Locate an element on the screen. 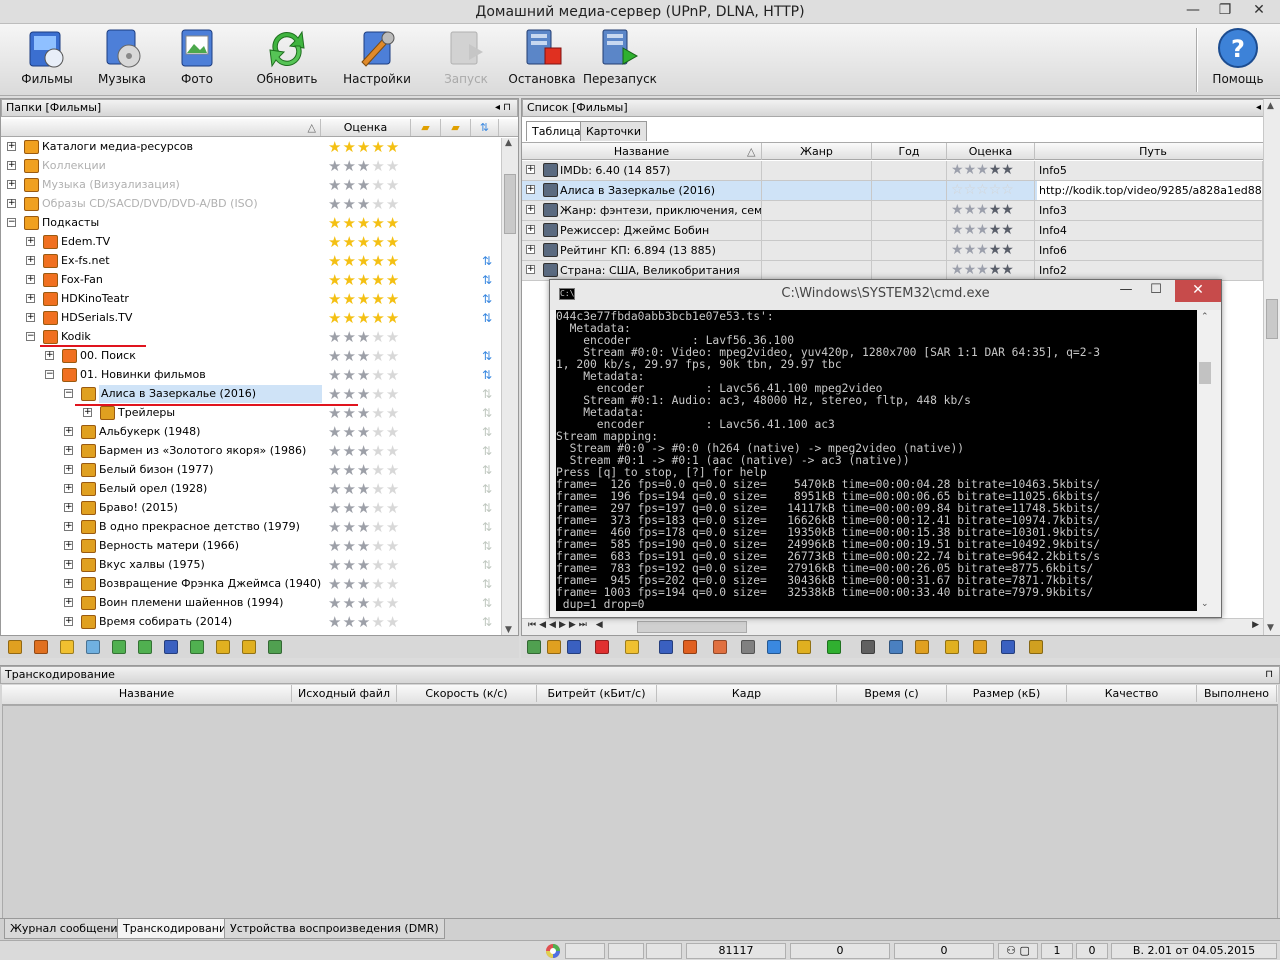 The image size is (1280, 960). tree-item: + HDKinoTeatr ★★★★★ ⇅ is located at coordinates (251, 299).